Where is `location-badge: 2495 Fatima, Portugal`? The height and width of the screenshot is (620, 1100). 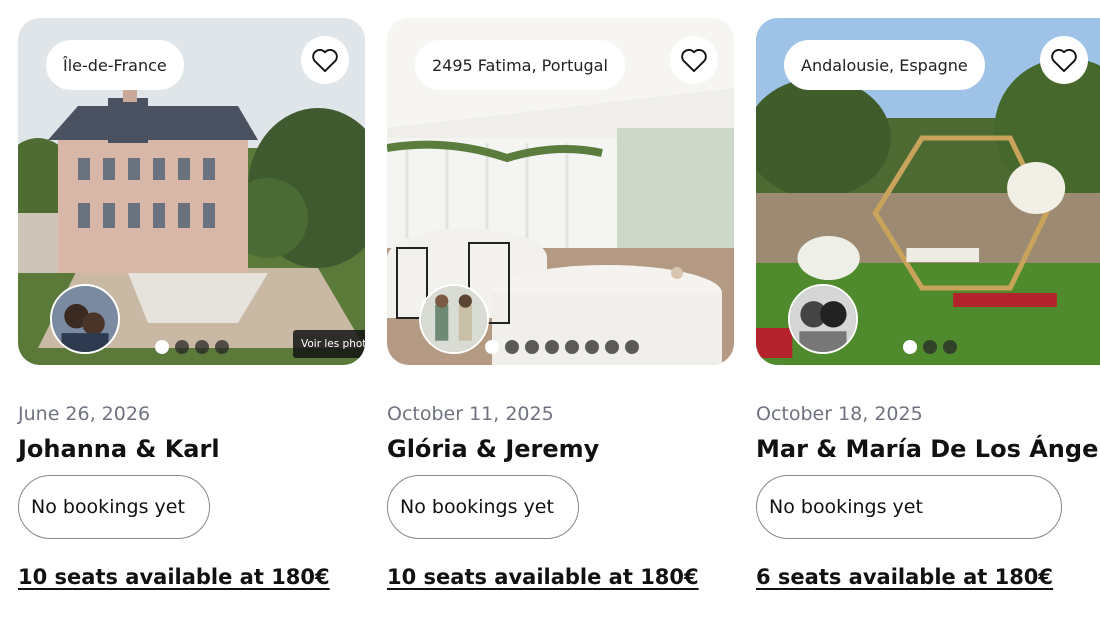
location-badge: 2495 Fatima, Portugal is located at coordinates (520, 65).